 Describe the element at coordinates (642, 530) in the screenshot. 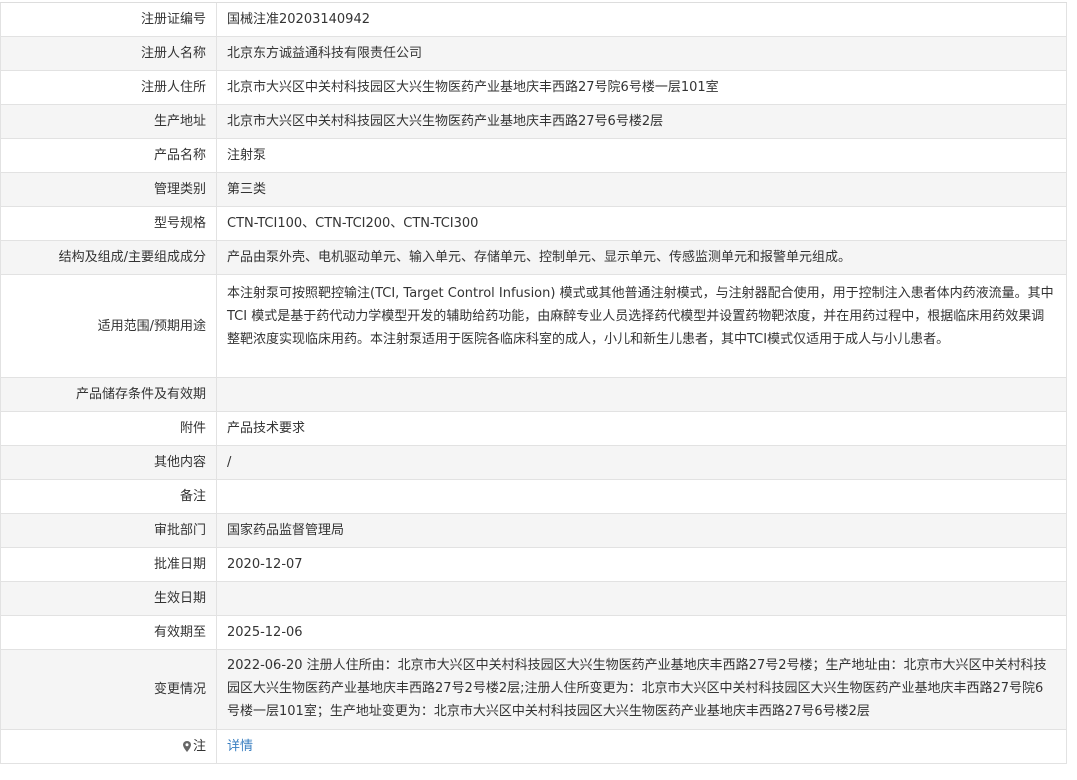

I see `value-approval-department: 国家药品监督管理局` at that location.